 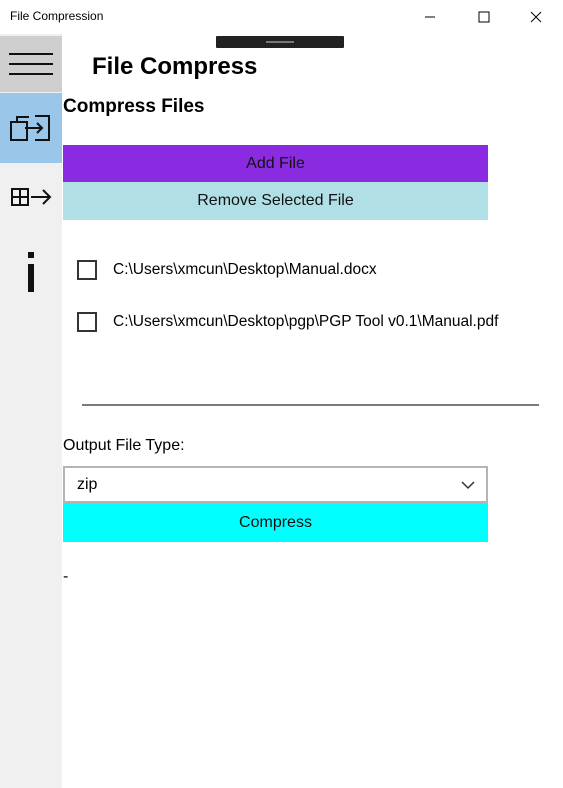 I want to click on minimize-button, so click(x=430, y=17).